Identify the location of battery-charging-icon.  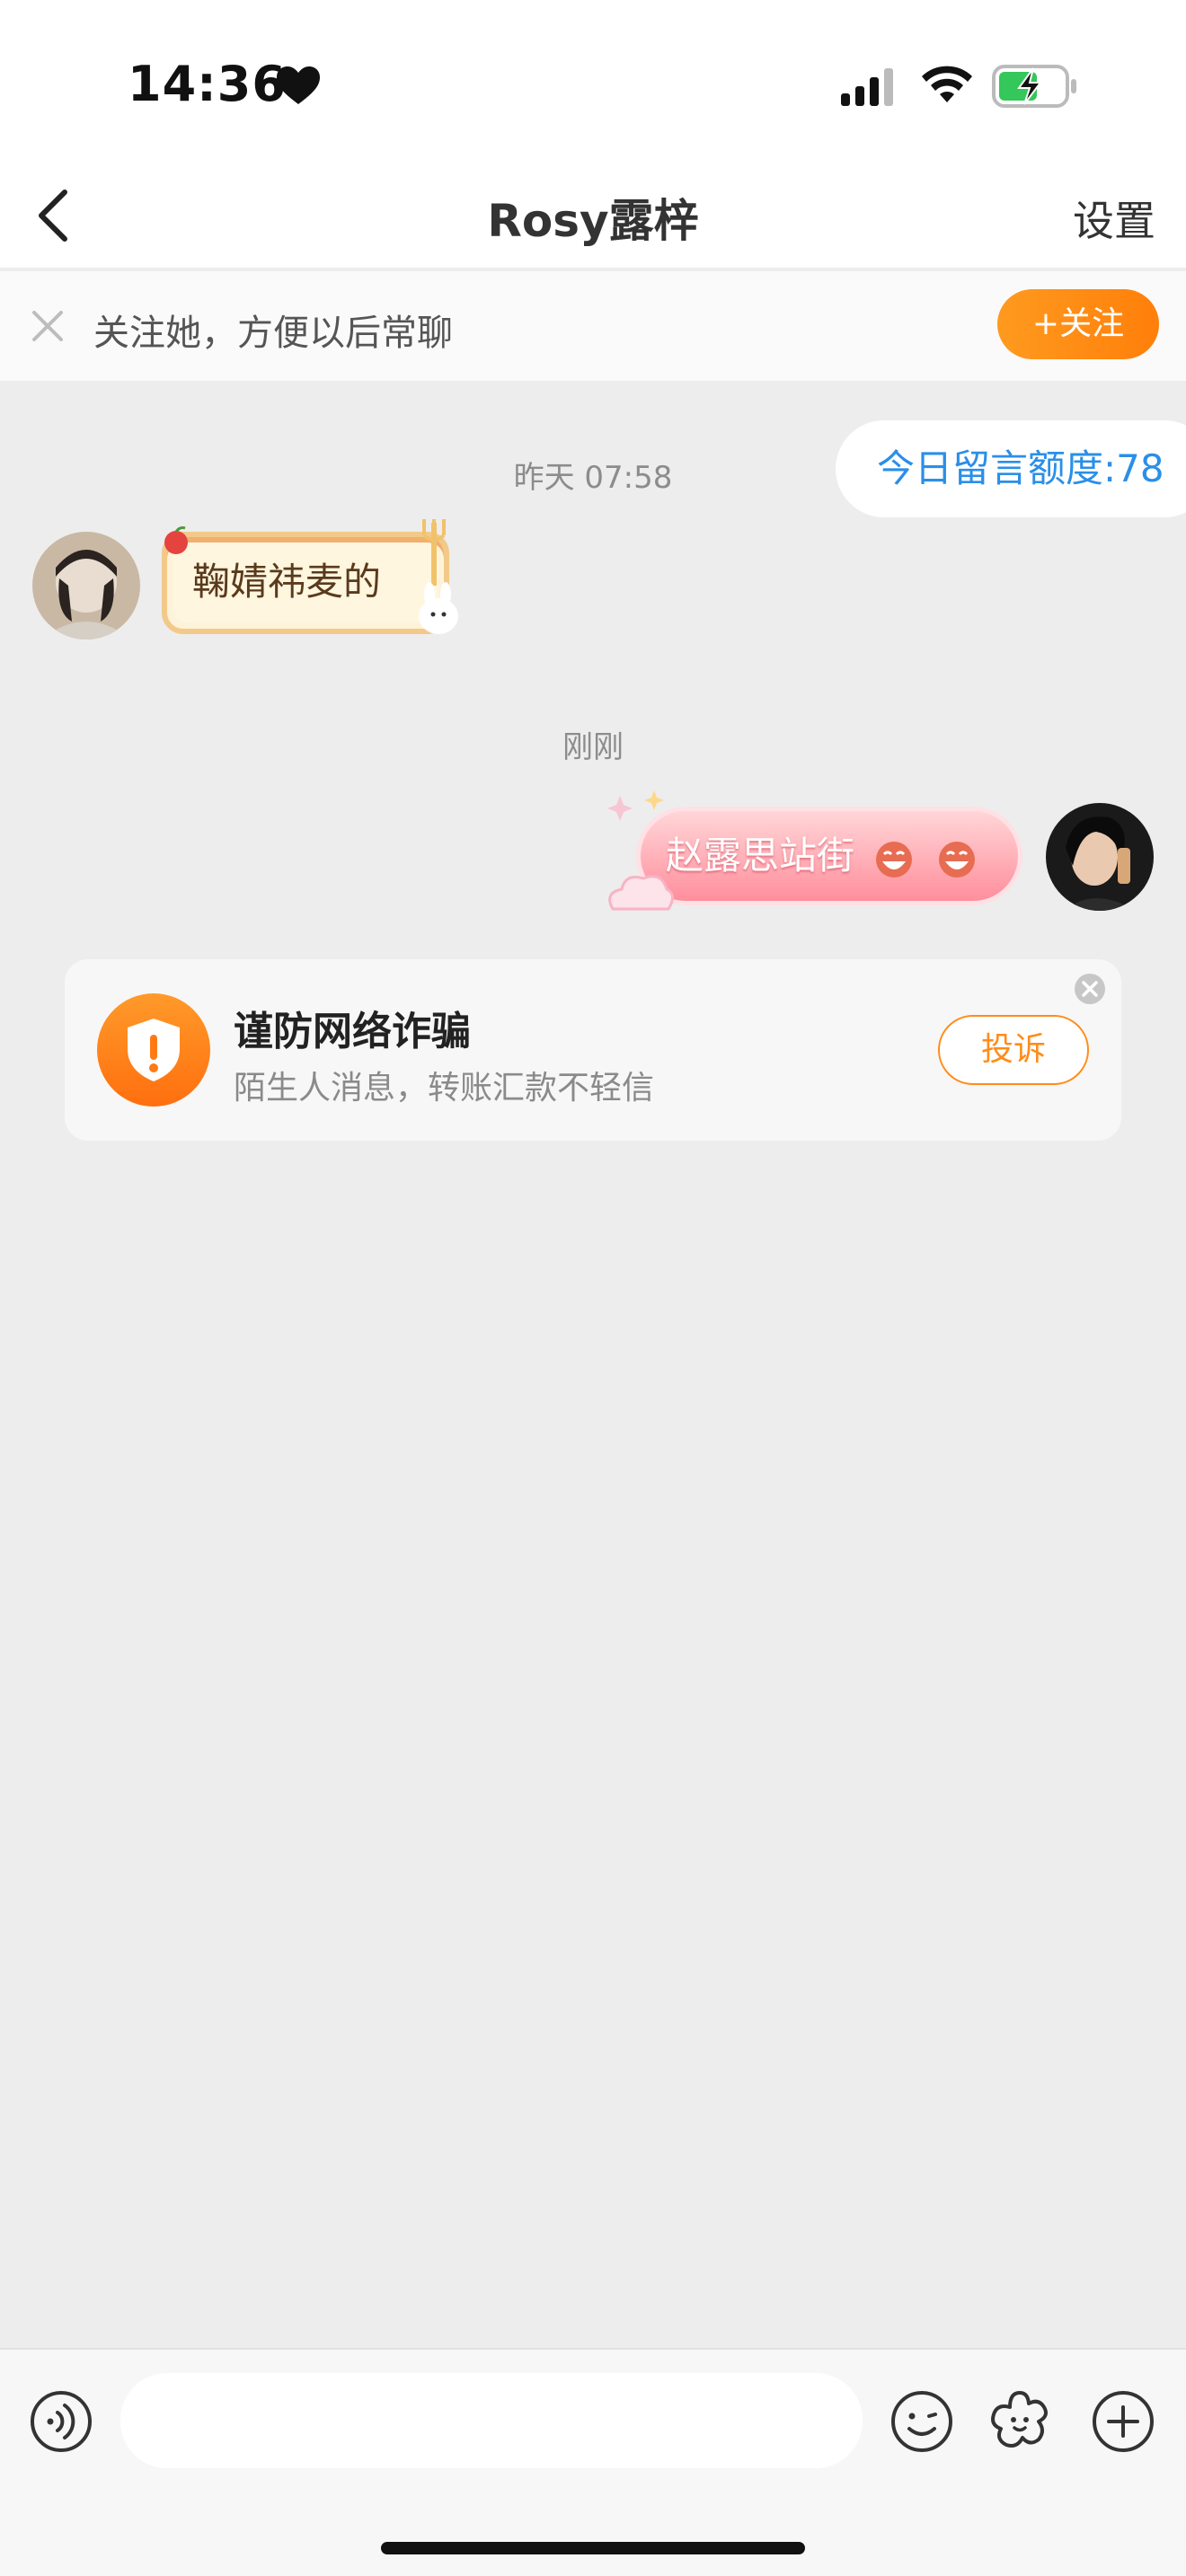
(1034, 86).